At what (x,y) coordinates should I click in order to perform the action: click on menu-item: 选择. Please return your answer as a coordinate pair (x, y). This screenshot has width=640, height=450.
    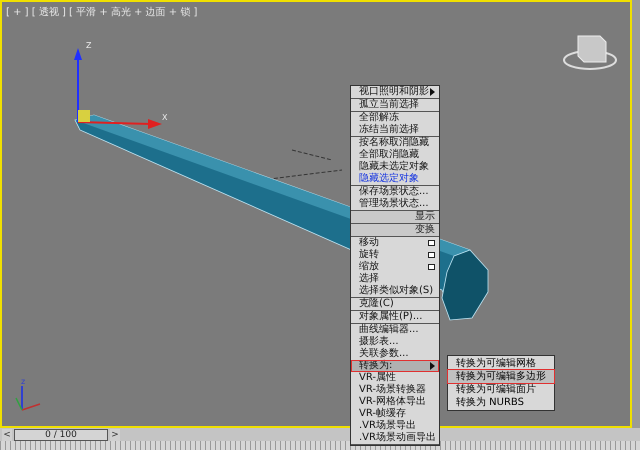
    Looking at the image, I should click on (395, 279).